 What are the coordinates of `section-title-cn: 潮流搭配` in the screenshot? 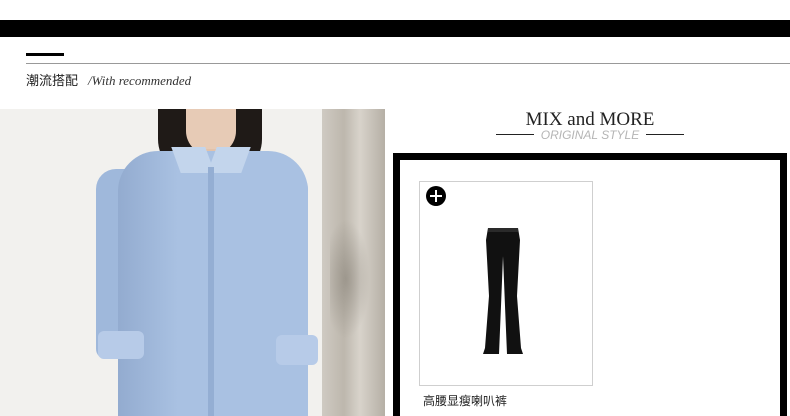 It's located at (52, 81).